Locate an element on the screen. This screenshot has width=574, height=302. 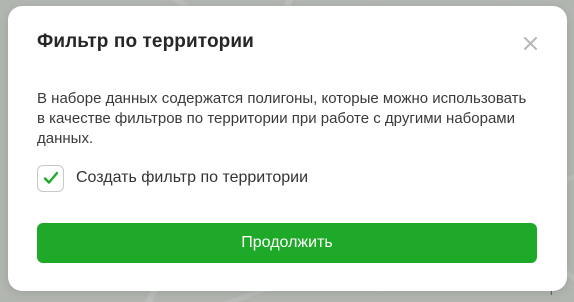
close-button is located at coordinates (530, 43).